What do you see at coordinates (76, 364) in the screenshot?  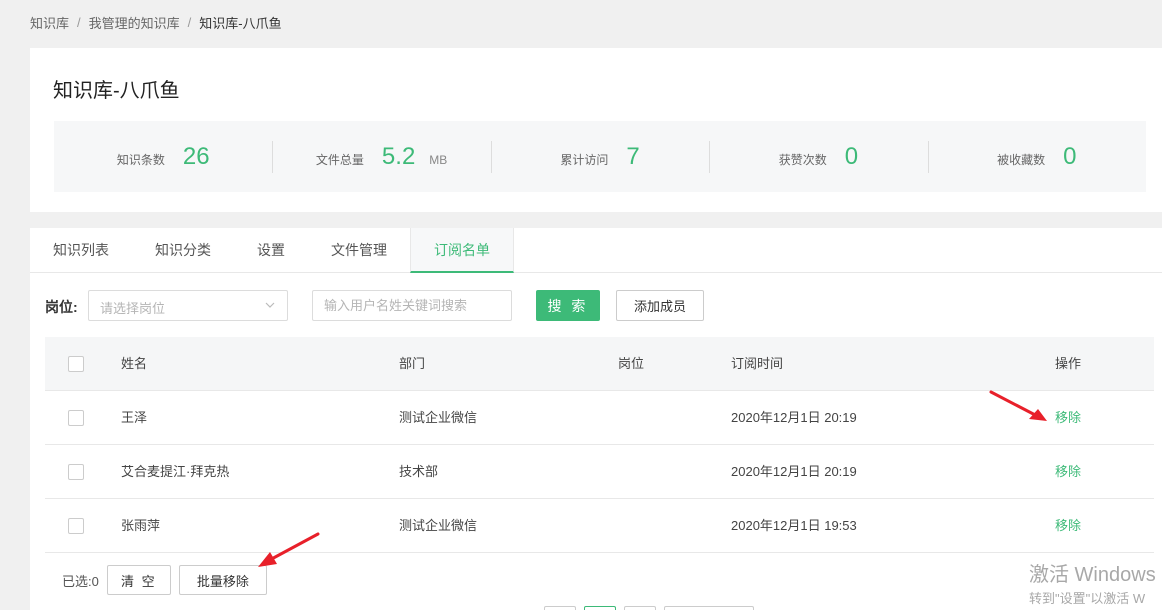 I see `select-all-checkbox` at bounding box center [76, 364].